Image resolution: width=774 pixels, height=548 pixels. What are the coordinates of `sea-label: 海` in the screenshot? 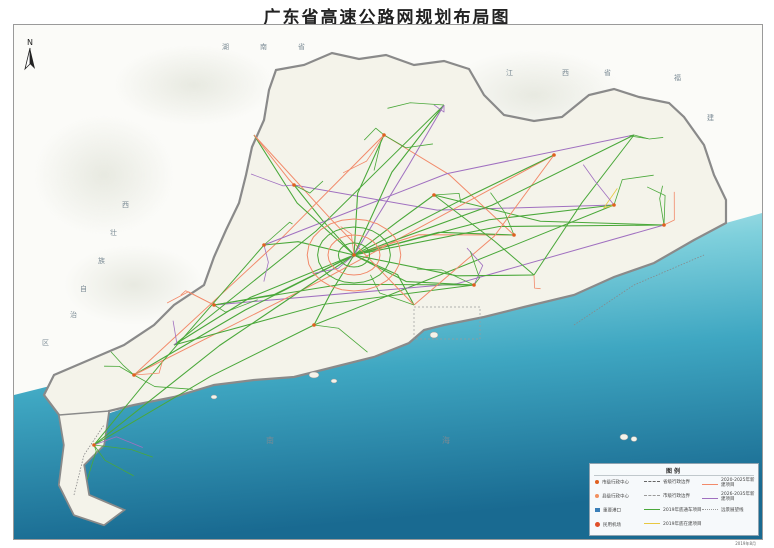 It's located at (446, 440).